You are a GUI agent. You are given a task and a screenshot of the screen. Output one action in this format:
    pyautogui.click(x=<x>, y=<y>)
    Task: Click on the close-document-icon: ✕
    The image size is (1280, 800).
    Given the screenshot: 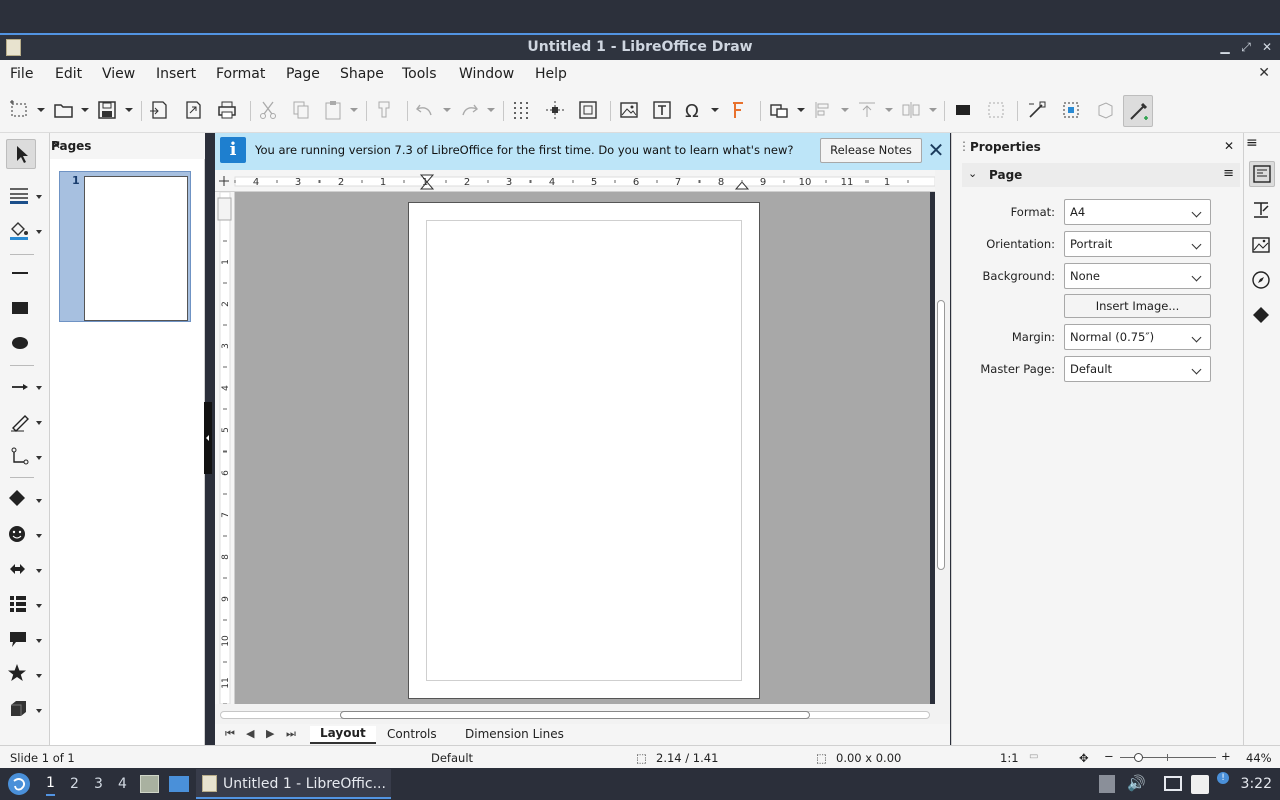 What is the action you would take?
    pyautogui.click(x=1264, y=73)
    